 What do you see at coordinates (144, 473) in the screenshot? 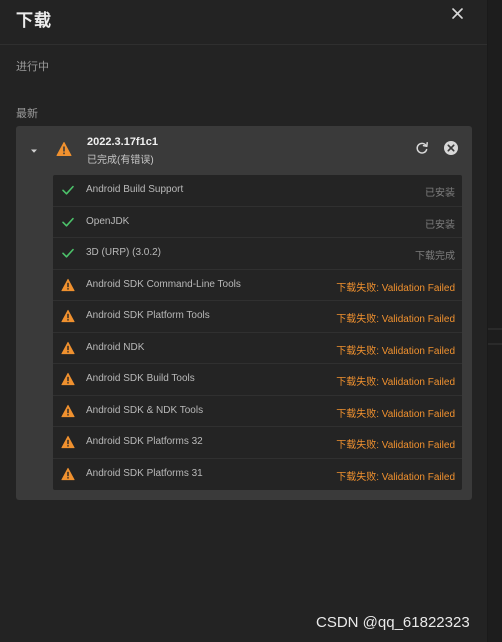
I see `module-name: Android SDK Platforms 31` at bounding box center [144, 473].